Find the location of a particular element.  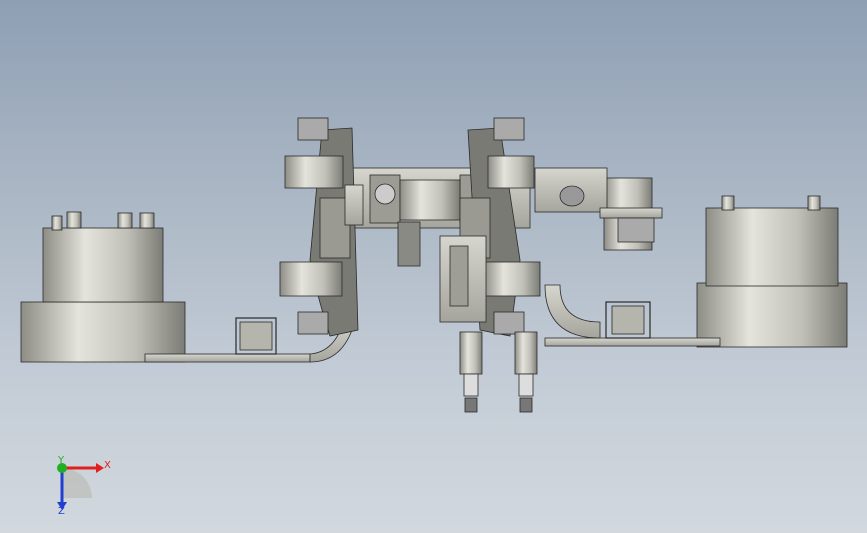

right-bowl-feeder is located at coordinates (772, 271).